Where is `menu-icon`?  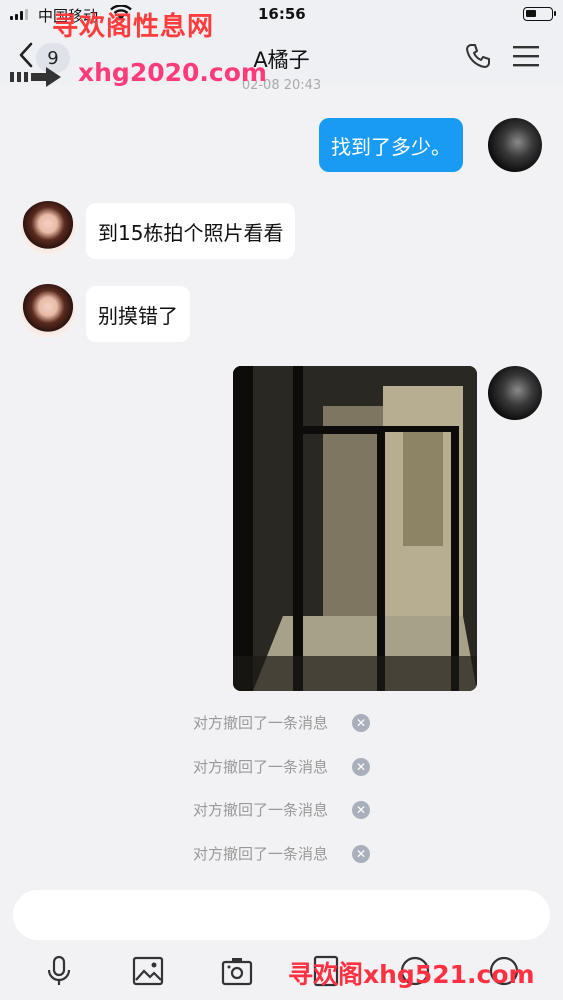
menu-icon is located at coordinates (526, 56).